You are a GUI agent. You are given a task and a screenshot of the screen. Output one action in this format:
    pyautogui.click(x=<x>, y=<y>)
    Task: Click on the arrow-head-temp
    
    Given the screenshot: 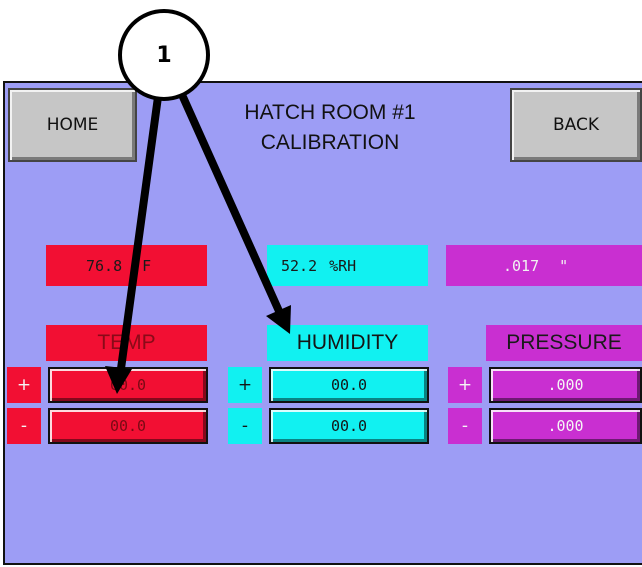 What is the action you would take?
    pyautogui.click(x=118, y=380)
    